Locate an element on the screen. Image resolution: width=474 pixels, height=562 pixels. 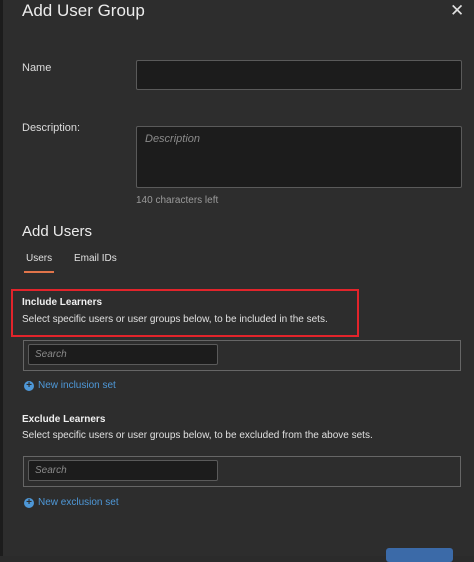
exclude-learners-title: Exclude Learners is located at coordinates (64, 419).